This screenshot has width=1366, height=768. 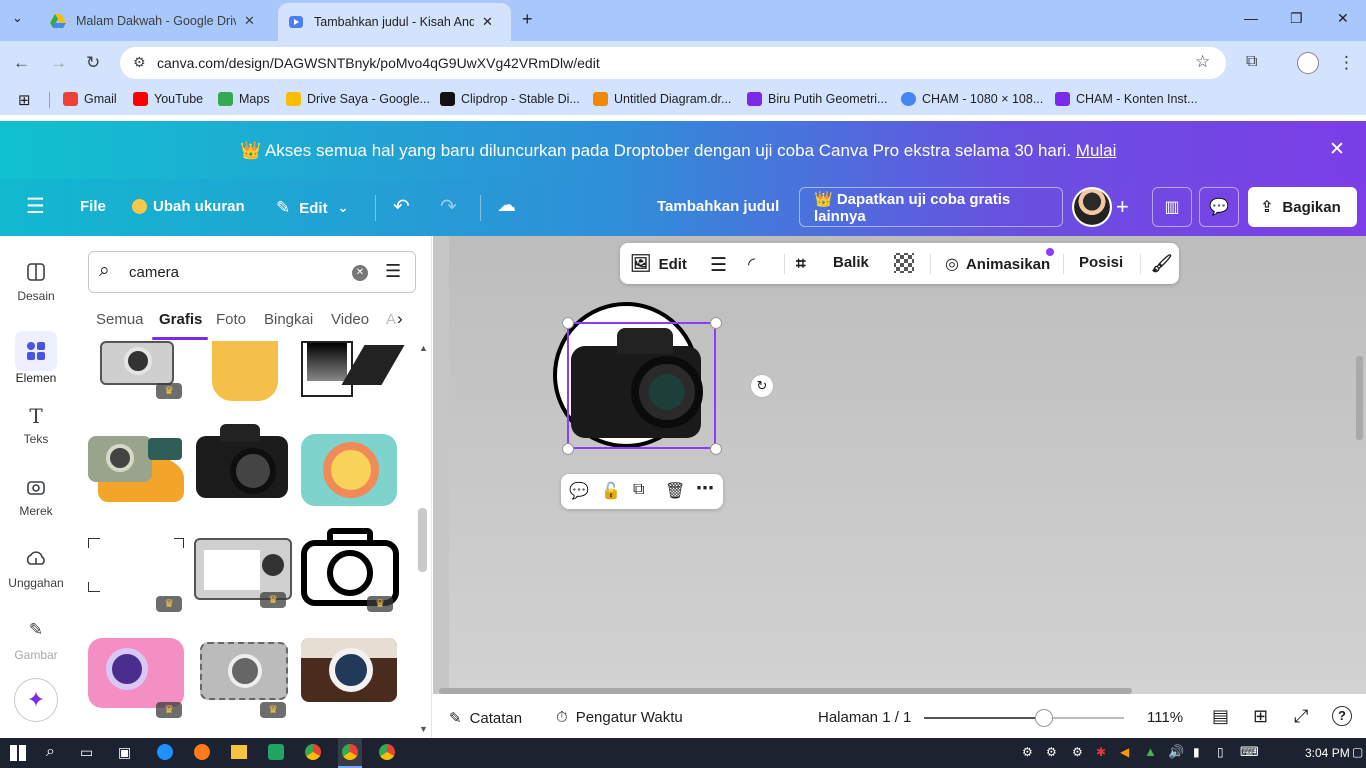 I want to click on rail-item-uploads: Unggahan, so click(x=36, y=569).